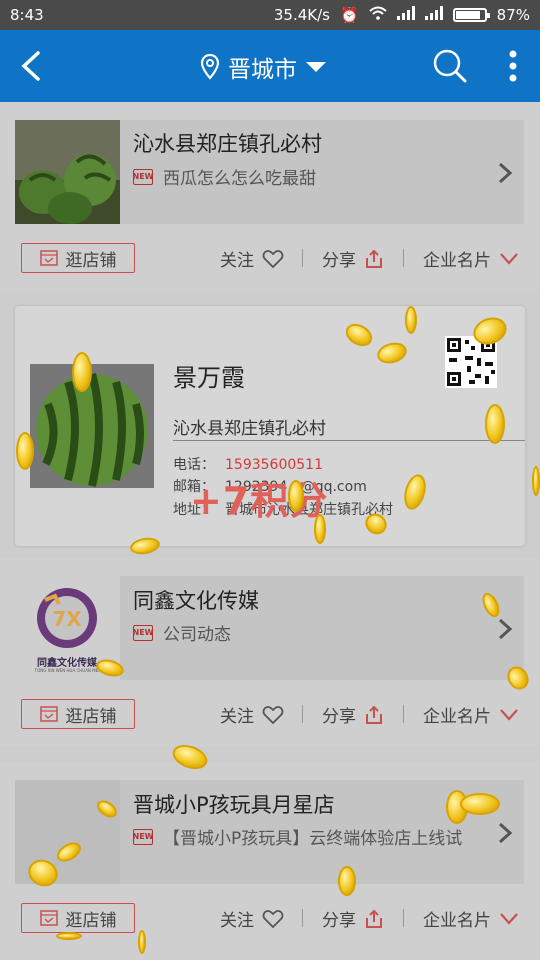 This screenshot has width=540, height=960. I want to click on watermelon-photo, so click(92, 426).